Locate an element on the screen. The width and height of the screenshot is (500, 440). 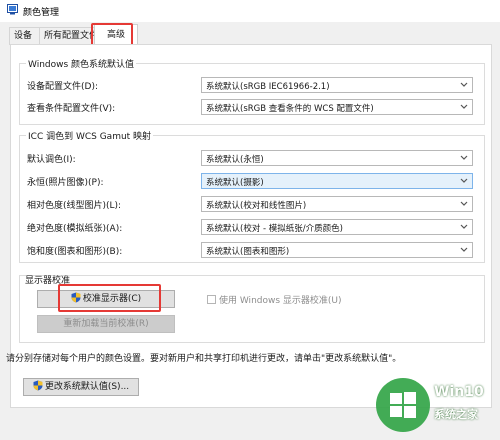
highlight-calibrate-button is located at coordinates (109, 298).